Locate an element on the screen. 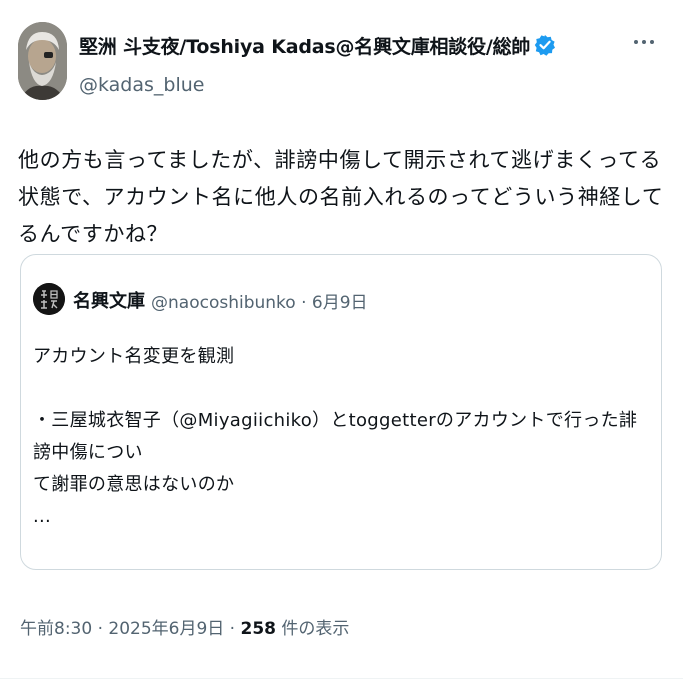  quote-line: て謝罪の意思はないのか is located at coordinates (134, 484).